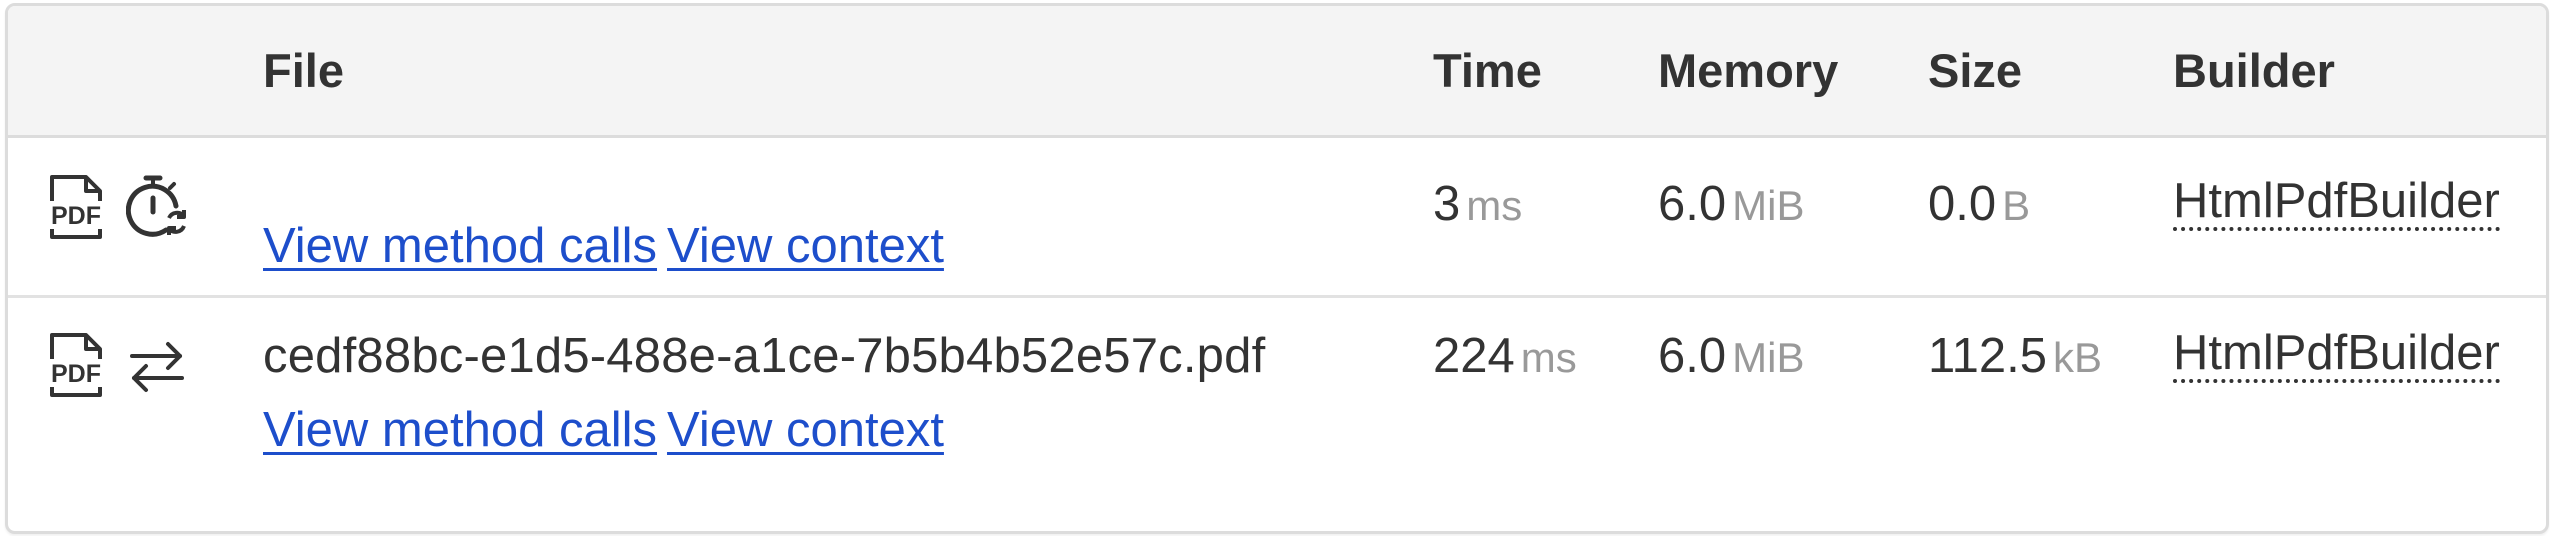 This screenshot has height=536, width=2550. Describe the element at coordinates (838, 72) in the screenshot. I see `header-file: File` at that location.